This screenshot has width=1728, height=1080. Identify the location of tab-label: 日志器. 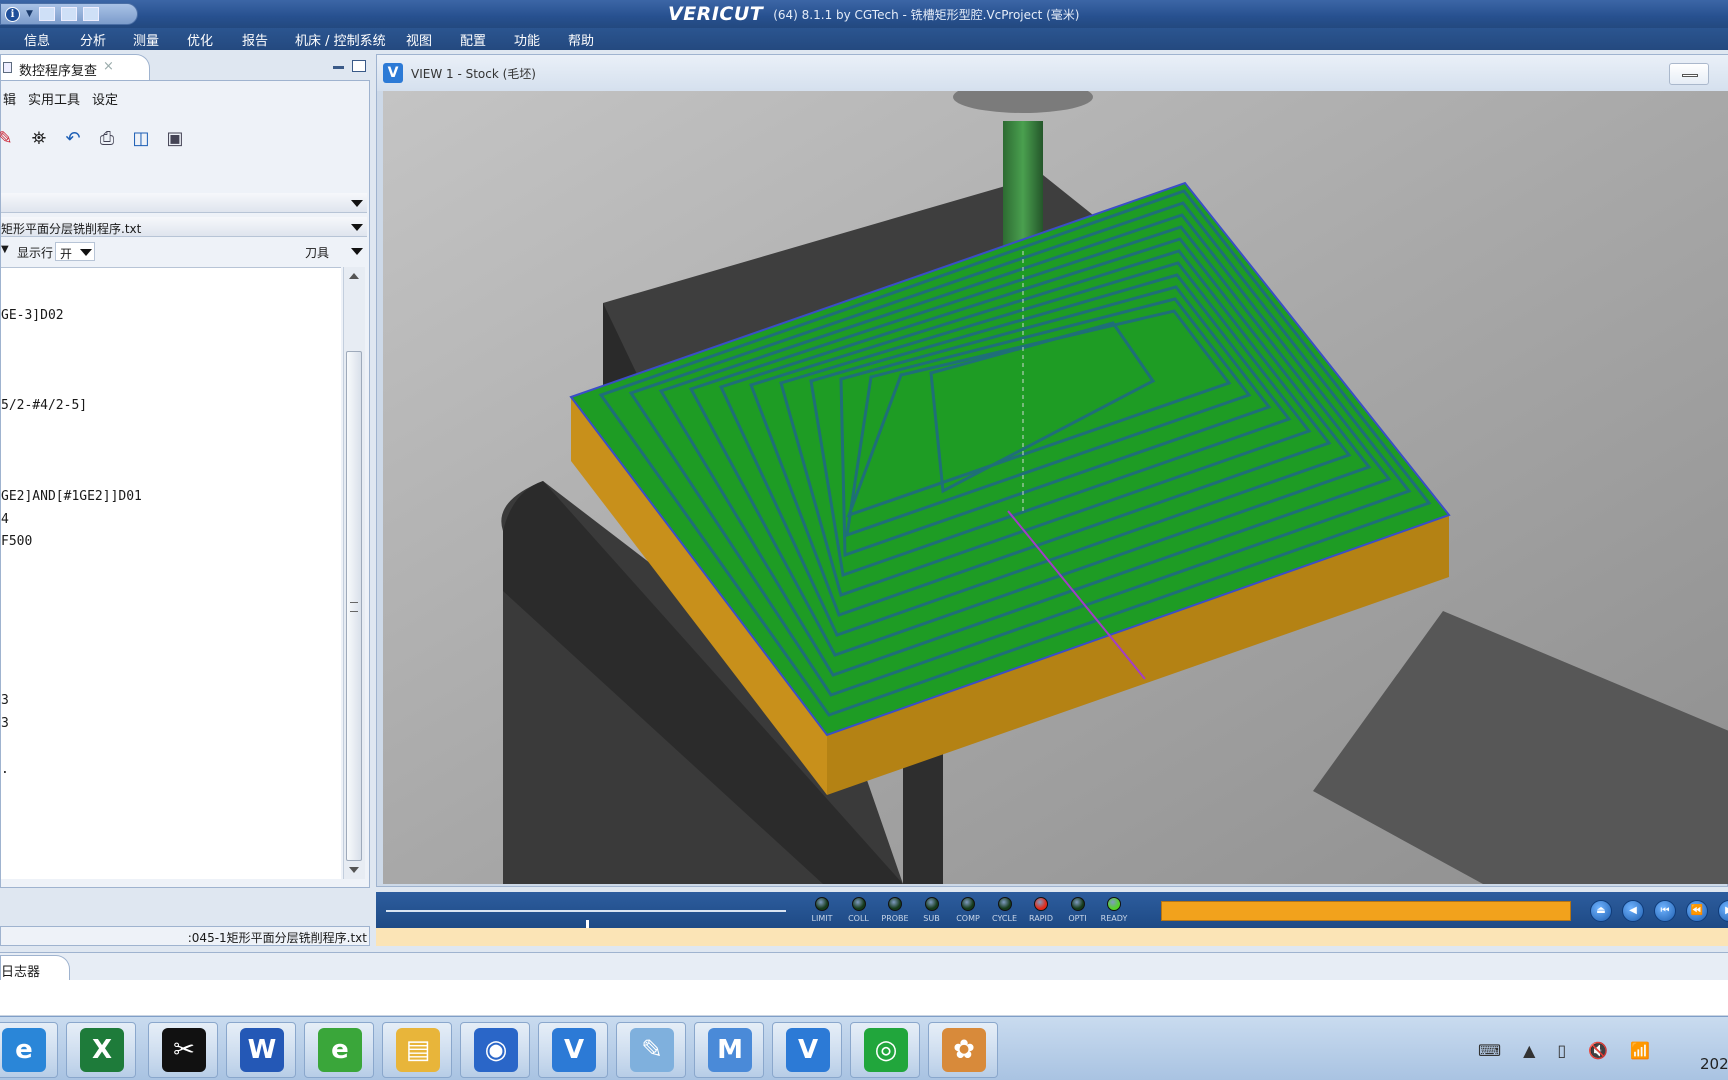
(21, 972).